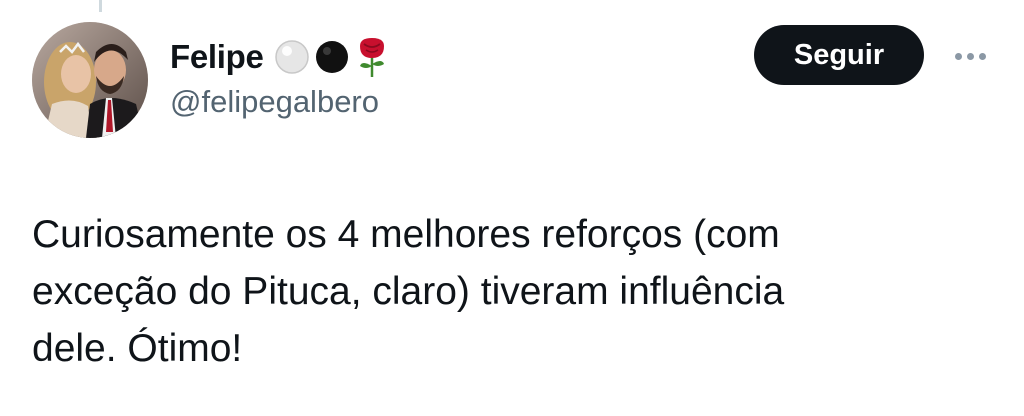 The width and height of the screenshot is (1024, 416). Describe the element at coordinates (292, 57) in the screenshot. I see `white-circle-icon` at that location.